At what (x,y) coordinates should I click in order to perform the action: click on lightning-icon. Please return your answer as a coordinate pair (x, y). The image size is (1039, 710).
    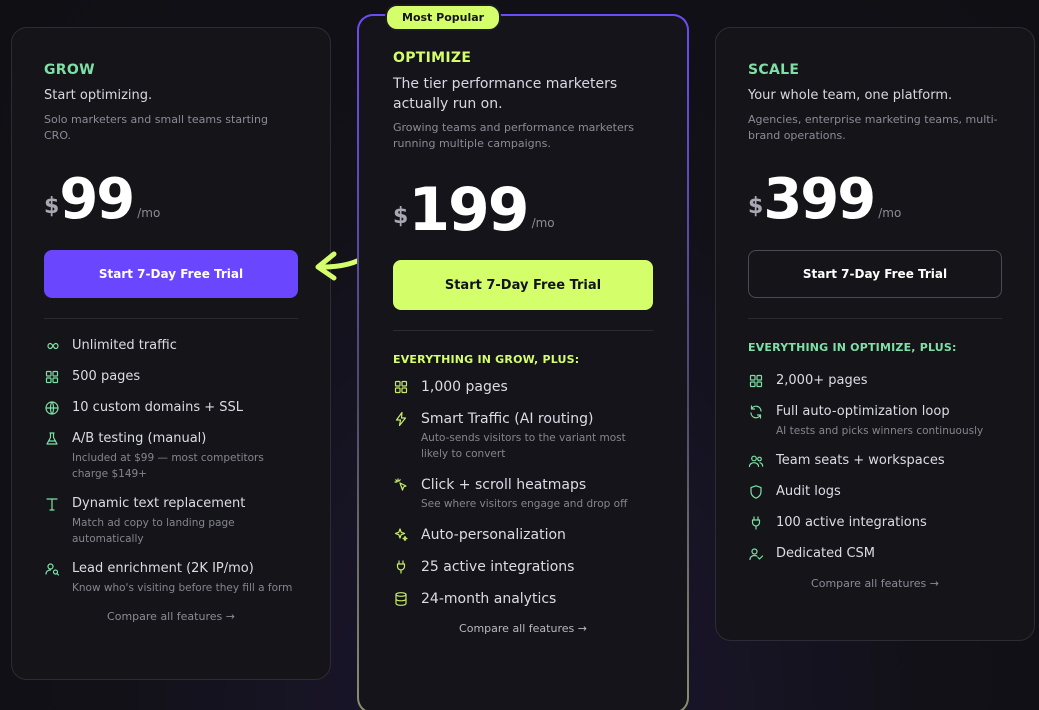
    Looking at the image, I should click on (401, 419).